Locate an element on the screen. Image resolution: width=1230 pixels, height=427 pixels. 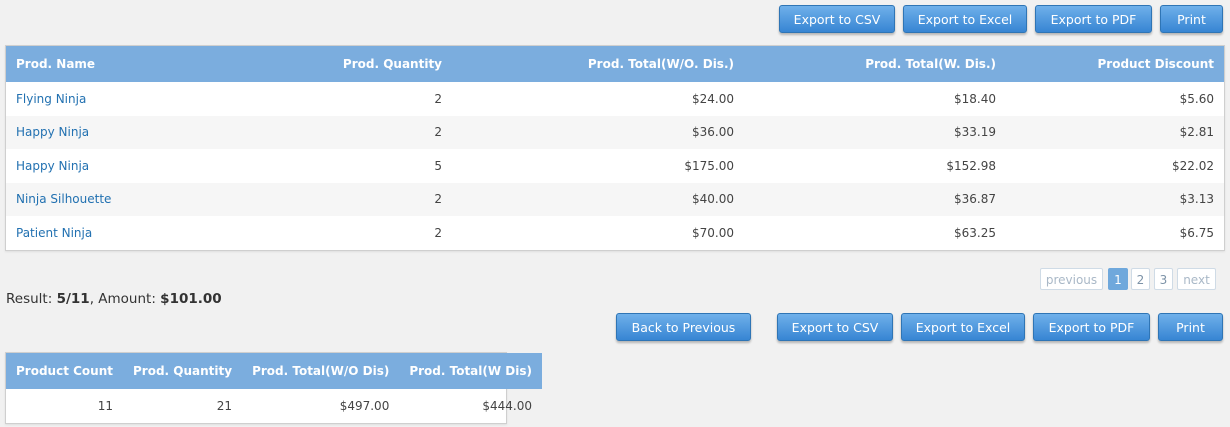
summary-header-prod-quantity: Prod. Quantity is located at coordinates (183, 371).